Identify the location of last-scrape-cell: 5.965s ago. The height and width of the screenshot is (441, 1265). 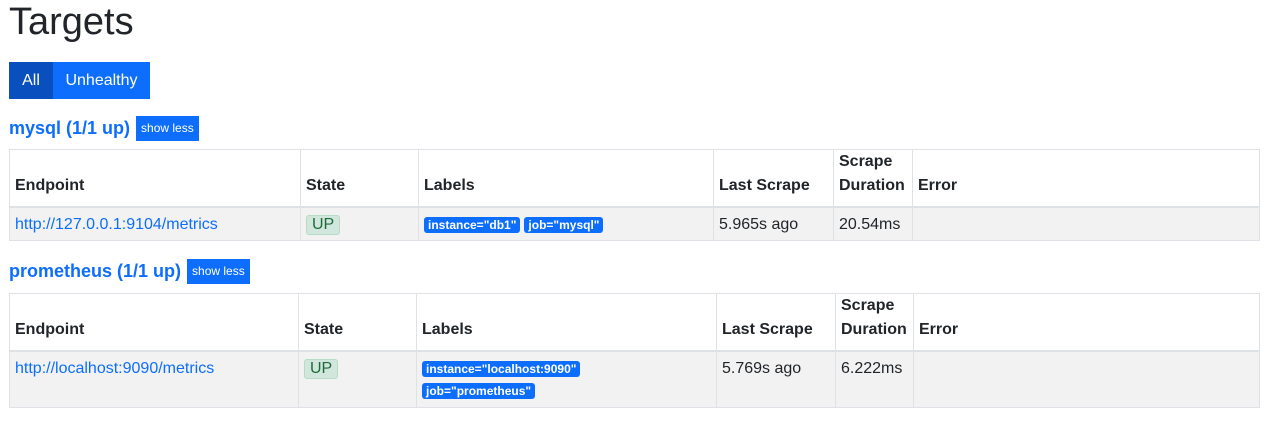
(773, 223).